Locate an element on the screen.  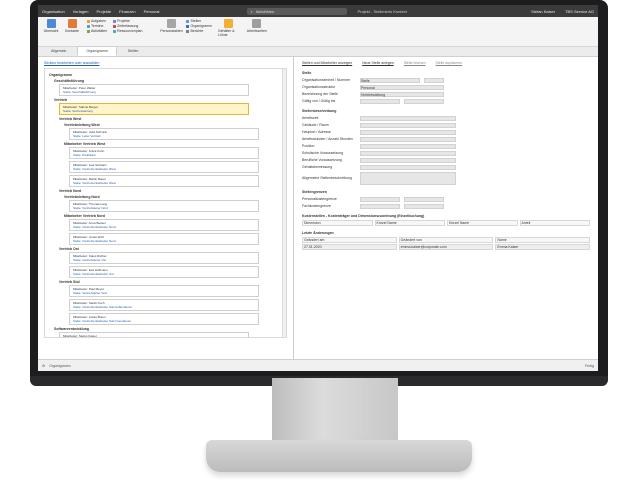
search-input: ⌕ Aktivitäten is located at coordinates (297, 11).